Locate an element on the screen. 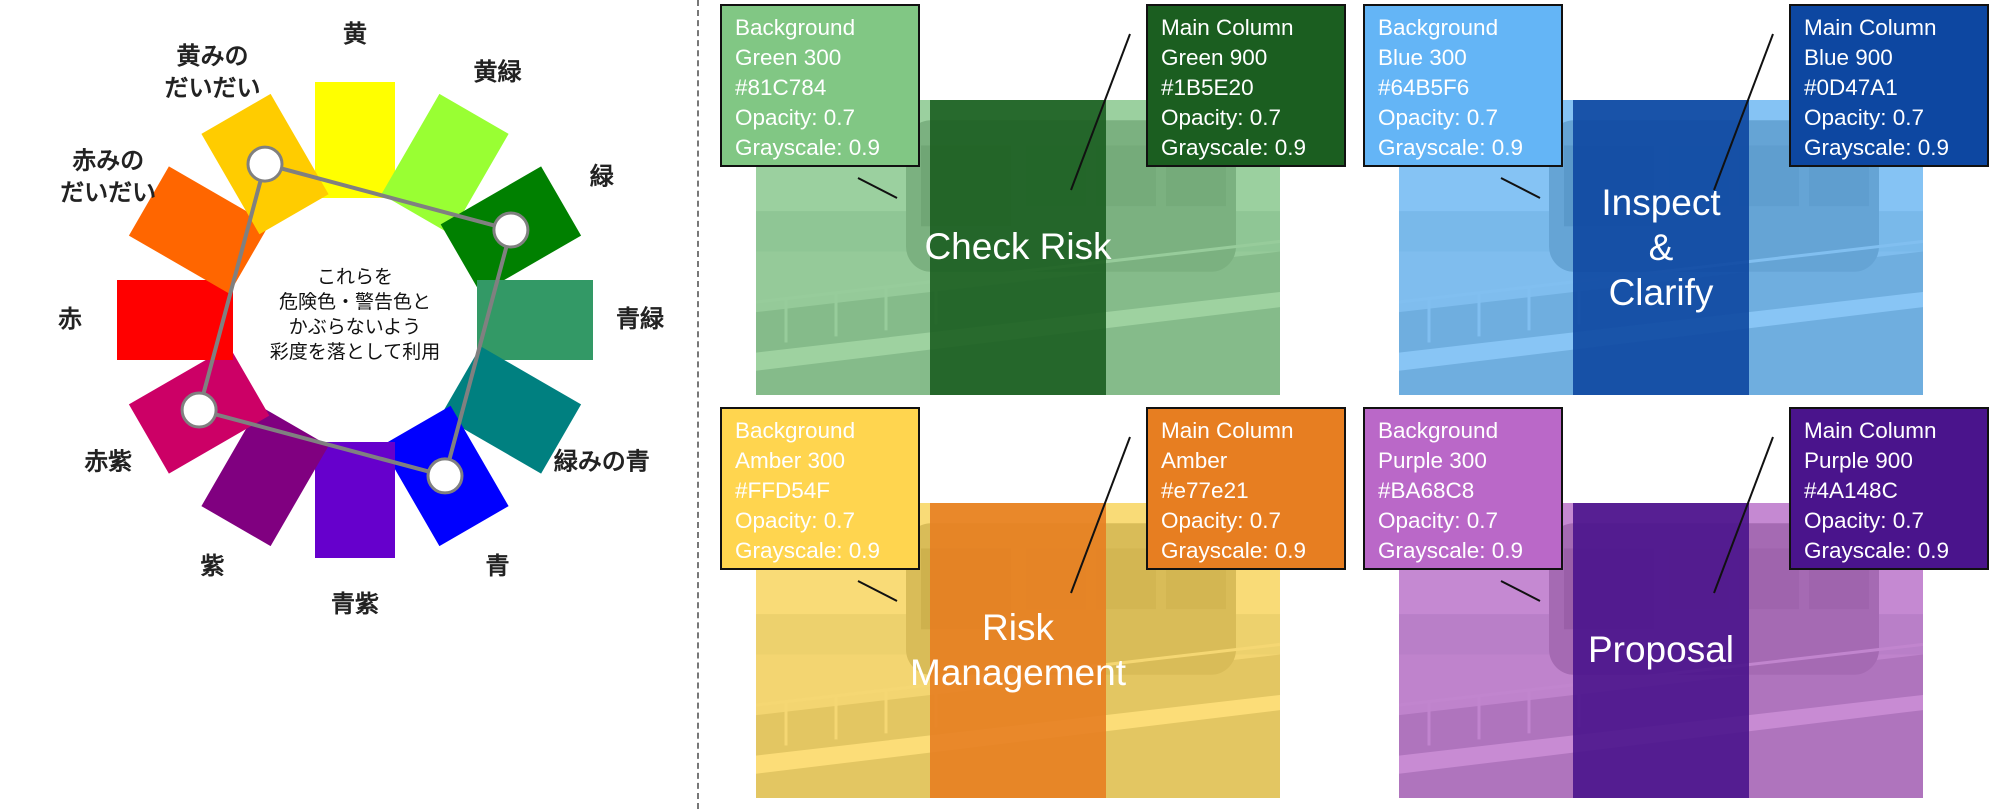 This screenshot has height=809, width=1992. wheel-center-note: これらを危険色・警告色とかぶらないよう彩度を落として利用 is located at coordinates (355, 314).